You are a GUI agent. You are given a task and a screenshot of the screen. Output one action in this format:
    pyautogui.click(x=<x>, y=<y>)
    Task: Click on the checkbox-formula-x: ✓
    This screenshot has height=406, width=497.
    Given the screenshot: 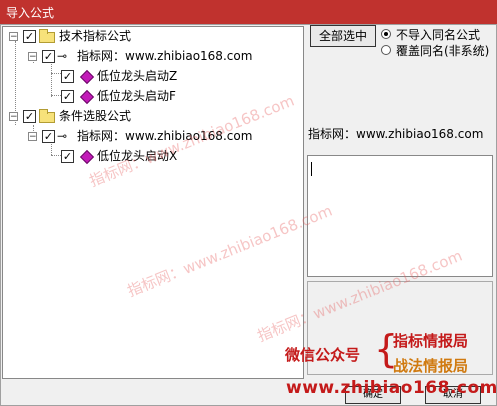 What is the action you would take?
    pyautogui.click(x=67, y=156)
    